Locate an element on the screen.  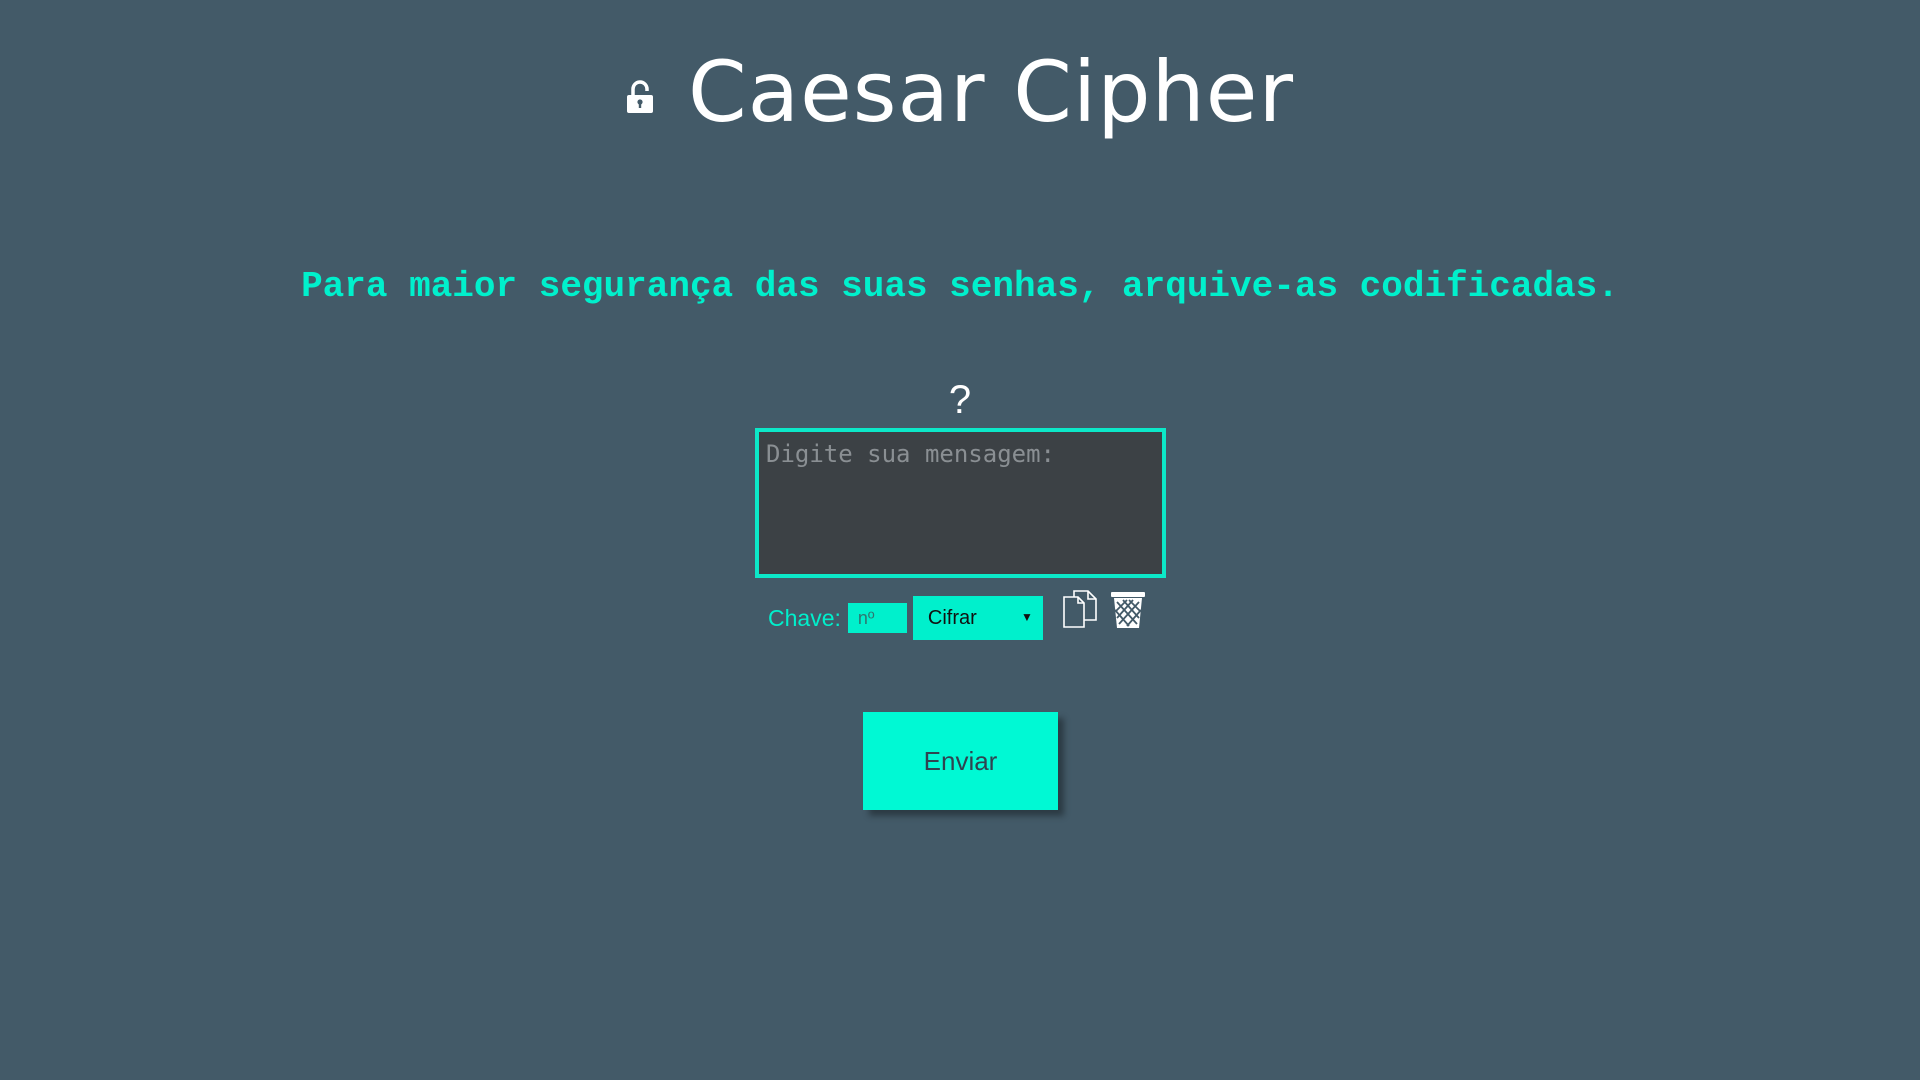
unlocked-padlock-icon is located at coordinates (639, 96).